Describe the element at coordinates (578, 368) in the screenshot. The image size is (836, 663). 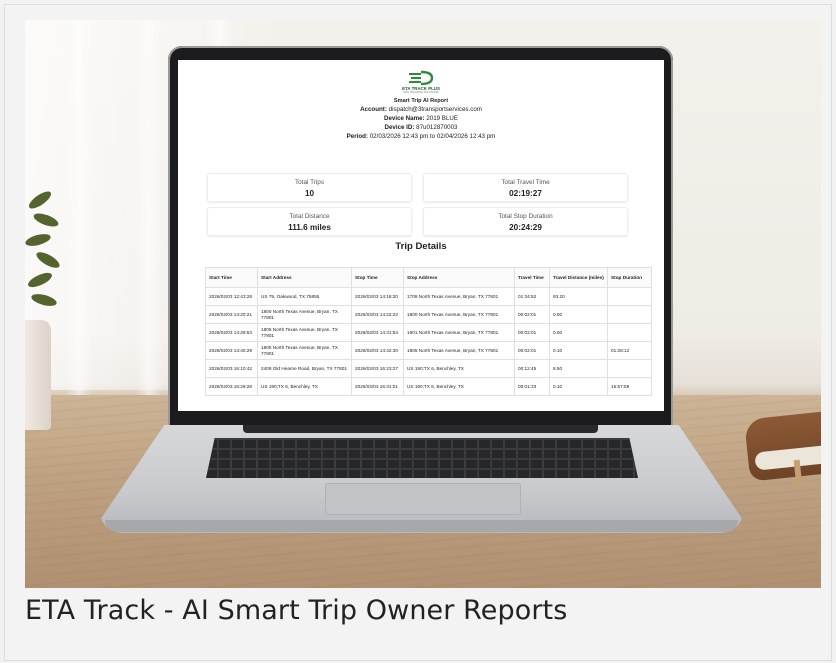
I see `table-cell: 8.50` at that location.